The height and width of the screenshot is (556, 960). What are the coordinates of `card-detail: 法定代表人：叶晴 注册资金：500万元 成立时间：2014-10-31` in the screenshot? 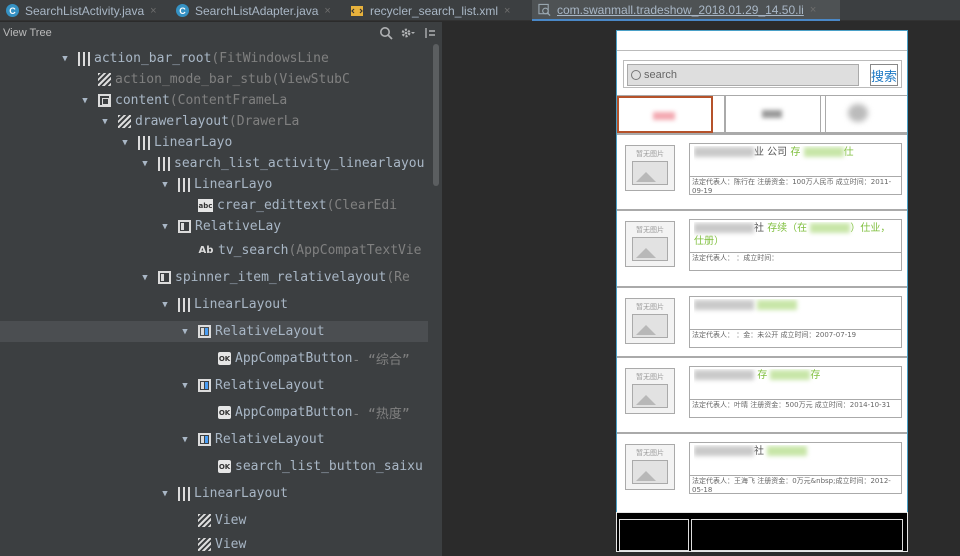 It's located at (791, 405).